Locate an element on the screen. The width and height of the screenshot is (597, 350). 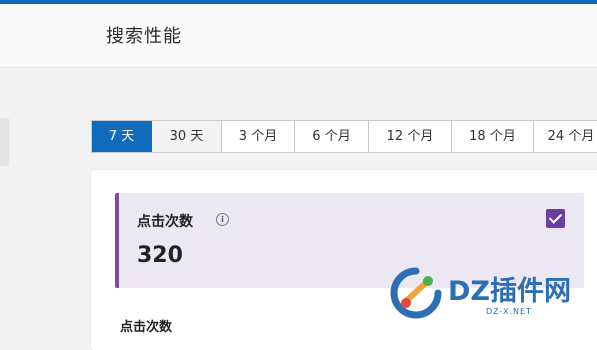
tab-12-months: 12 个月 is located at coordinates (410, 136).